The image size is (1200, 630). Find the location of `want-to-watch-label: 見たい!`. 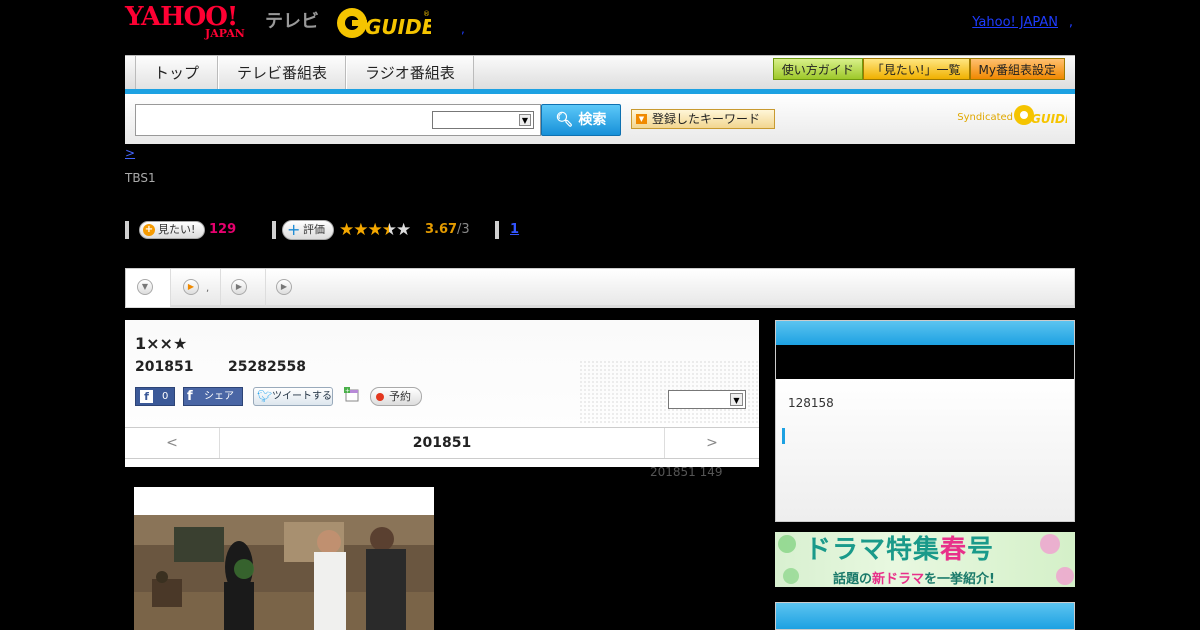

want-to-watch-label: 見たい! is located at coordinates (177, 229).